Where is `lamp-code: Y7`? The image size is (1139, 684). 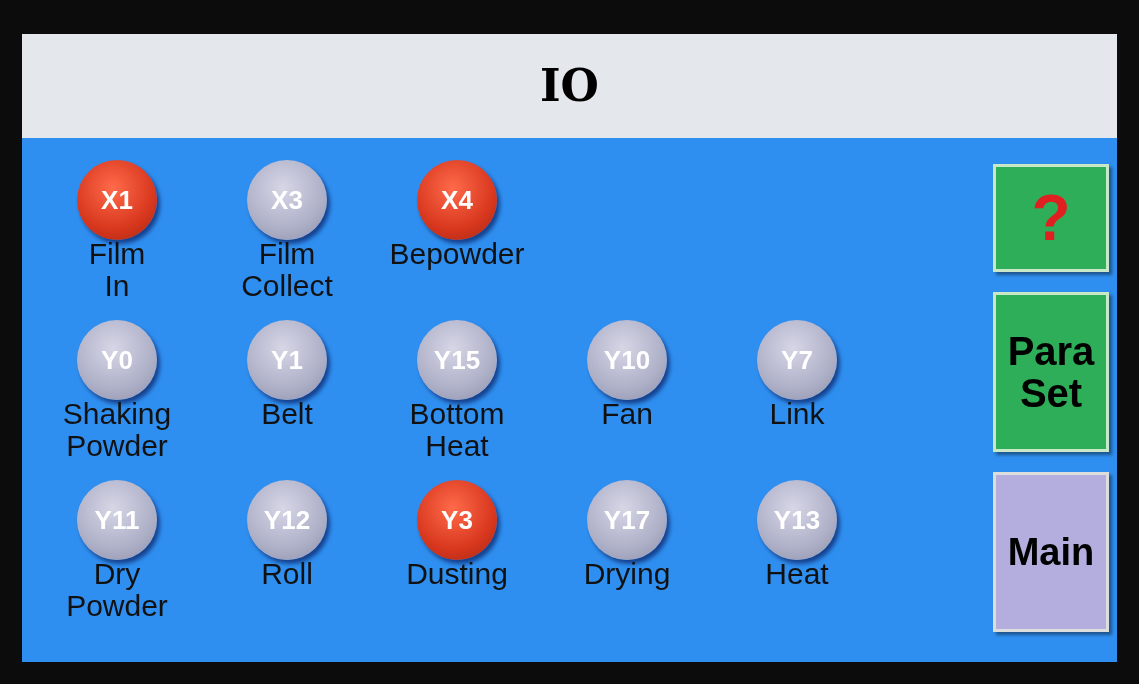
lamp-code: Y7 is located at coordinates (797, 360).